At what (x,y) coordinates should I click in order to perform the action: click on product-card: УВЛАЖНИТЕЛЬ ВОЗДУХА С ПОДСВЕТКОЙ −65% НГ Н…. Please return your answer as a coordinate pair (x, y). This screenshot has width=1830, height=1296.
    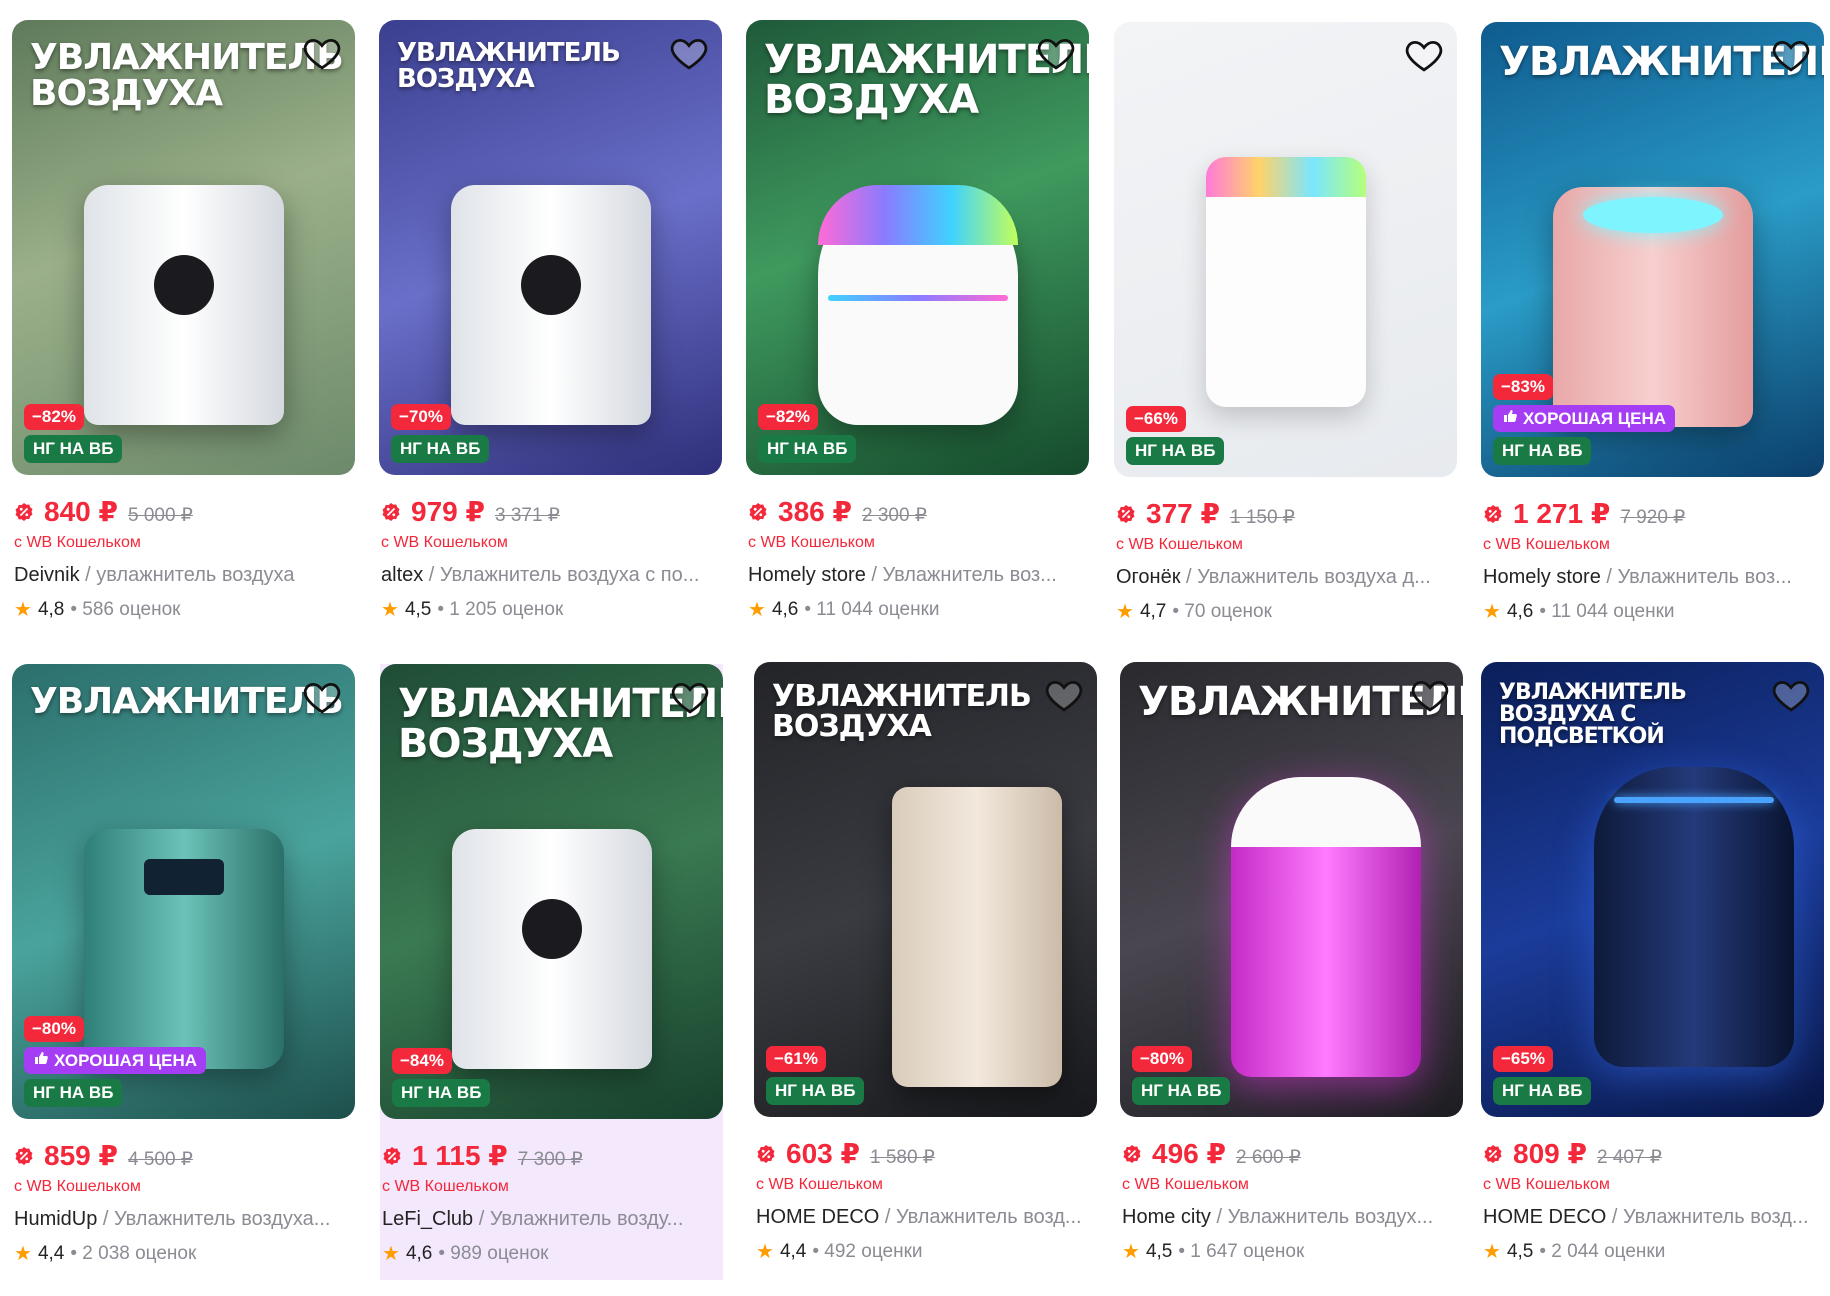
    Looking at the image, I should click on (1652, 963).